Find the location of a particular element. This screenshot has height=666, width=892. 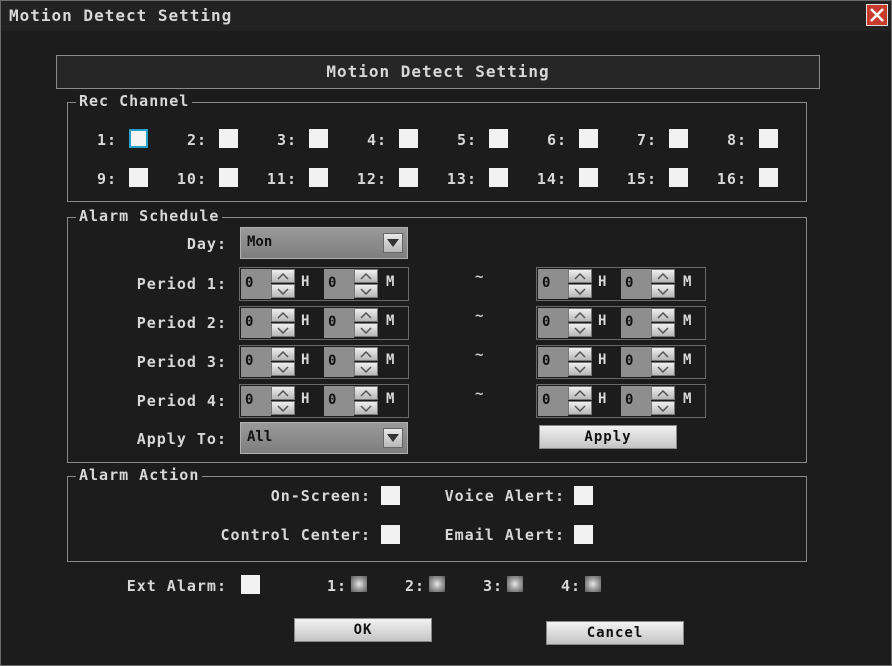

channel-label: 16: is located at coordinates (731, 179).